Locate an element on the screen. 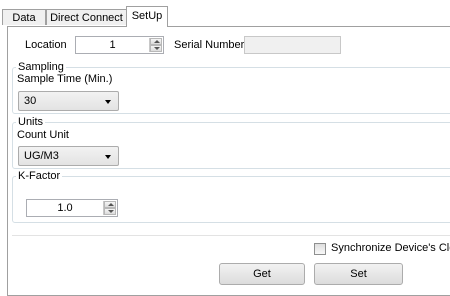  kfactor-stepper: 1.0 is located at coordinates (72, 208).